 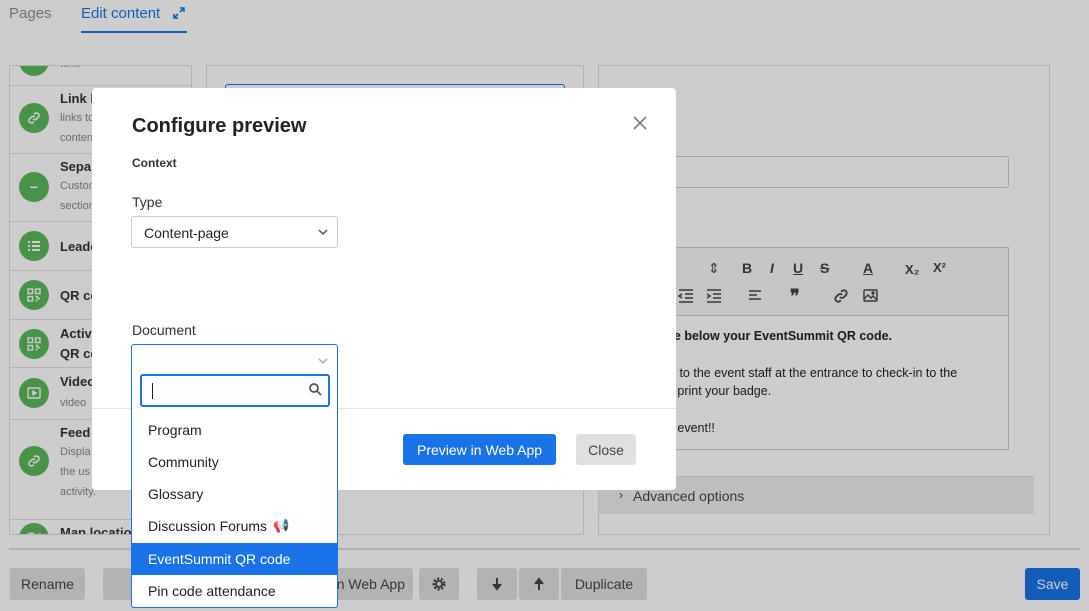 What do you see at coordinates (152, 391) in the screenshot?
I see `text-cursor` at bounding box center [152, 391].